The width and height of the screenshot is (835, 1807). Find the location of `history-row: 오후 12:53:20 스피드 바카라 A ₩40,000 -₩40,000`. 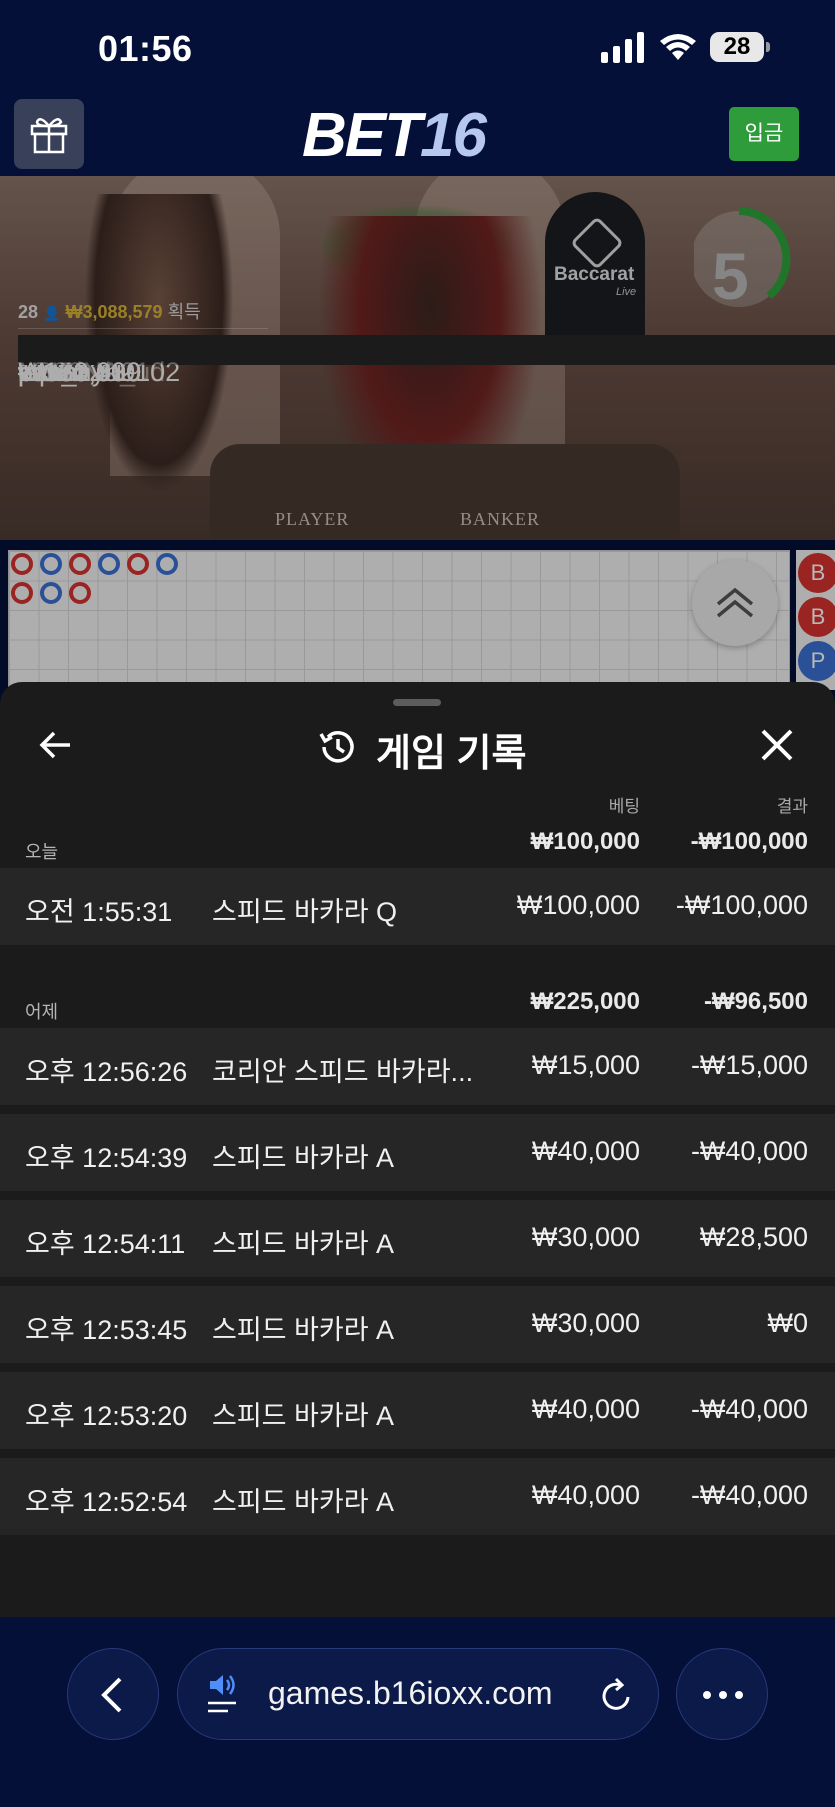

history-row: 오후 12:53:20 스피드 바카라 A ₩40,000 -₩40,000 is located at coordinates (417, 1410).